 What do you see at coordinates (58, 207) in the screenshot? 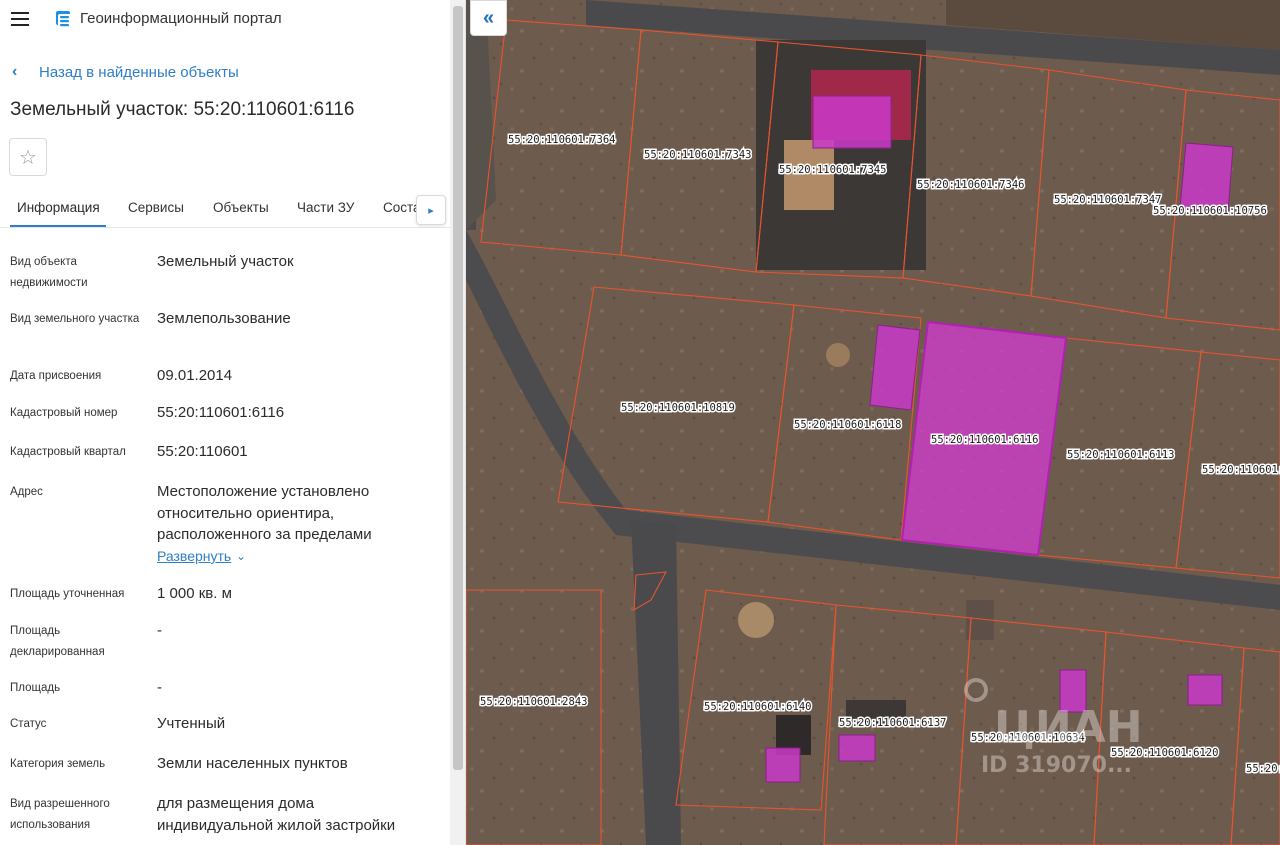
I see `tab-information: Информация` at bounding box center [58, 207].